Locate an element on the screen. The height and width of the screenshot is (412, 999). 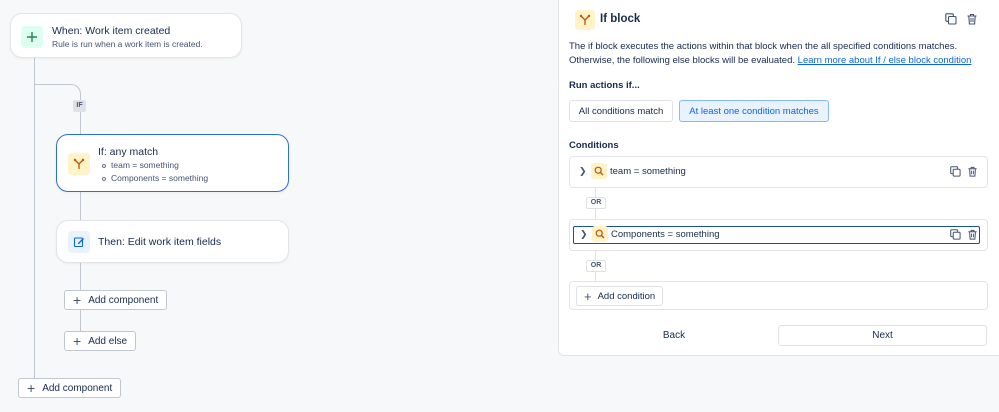
plus-icon is located at coordinates (32, 37).